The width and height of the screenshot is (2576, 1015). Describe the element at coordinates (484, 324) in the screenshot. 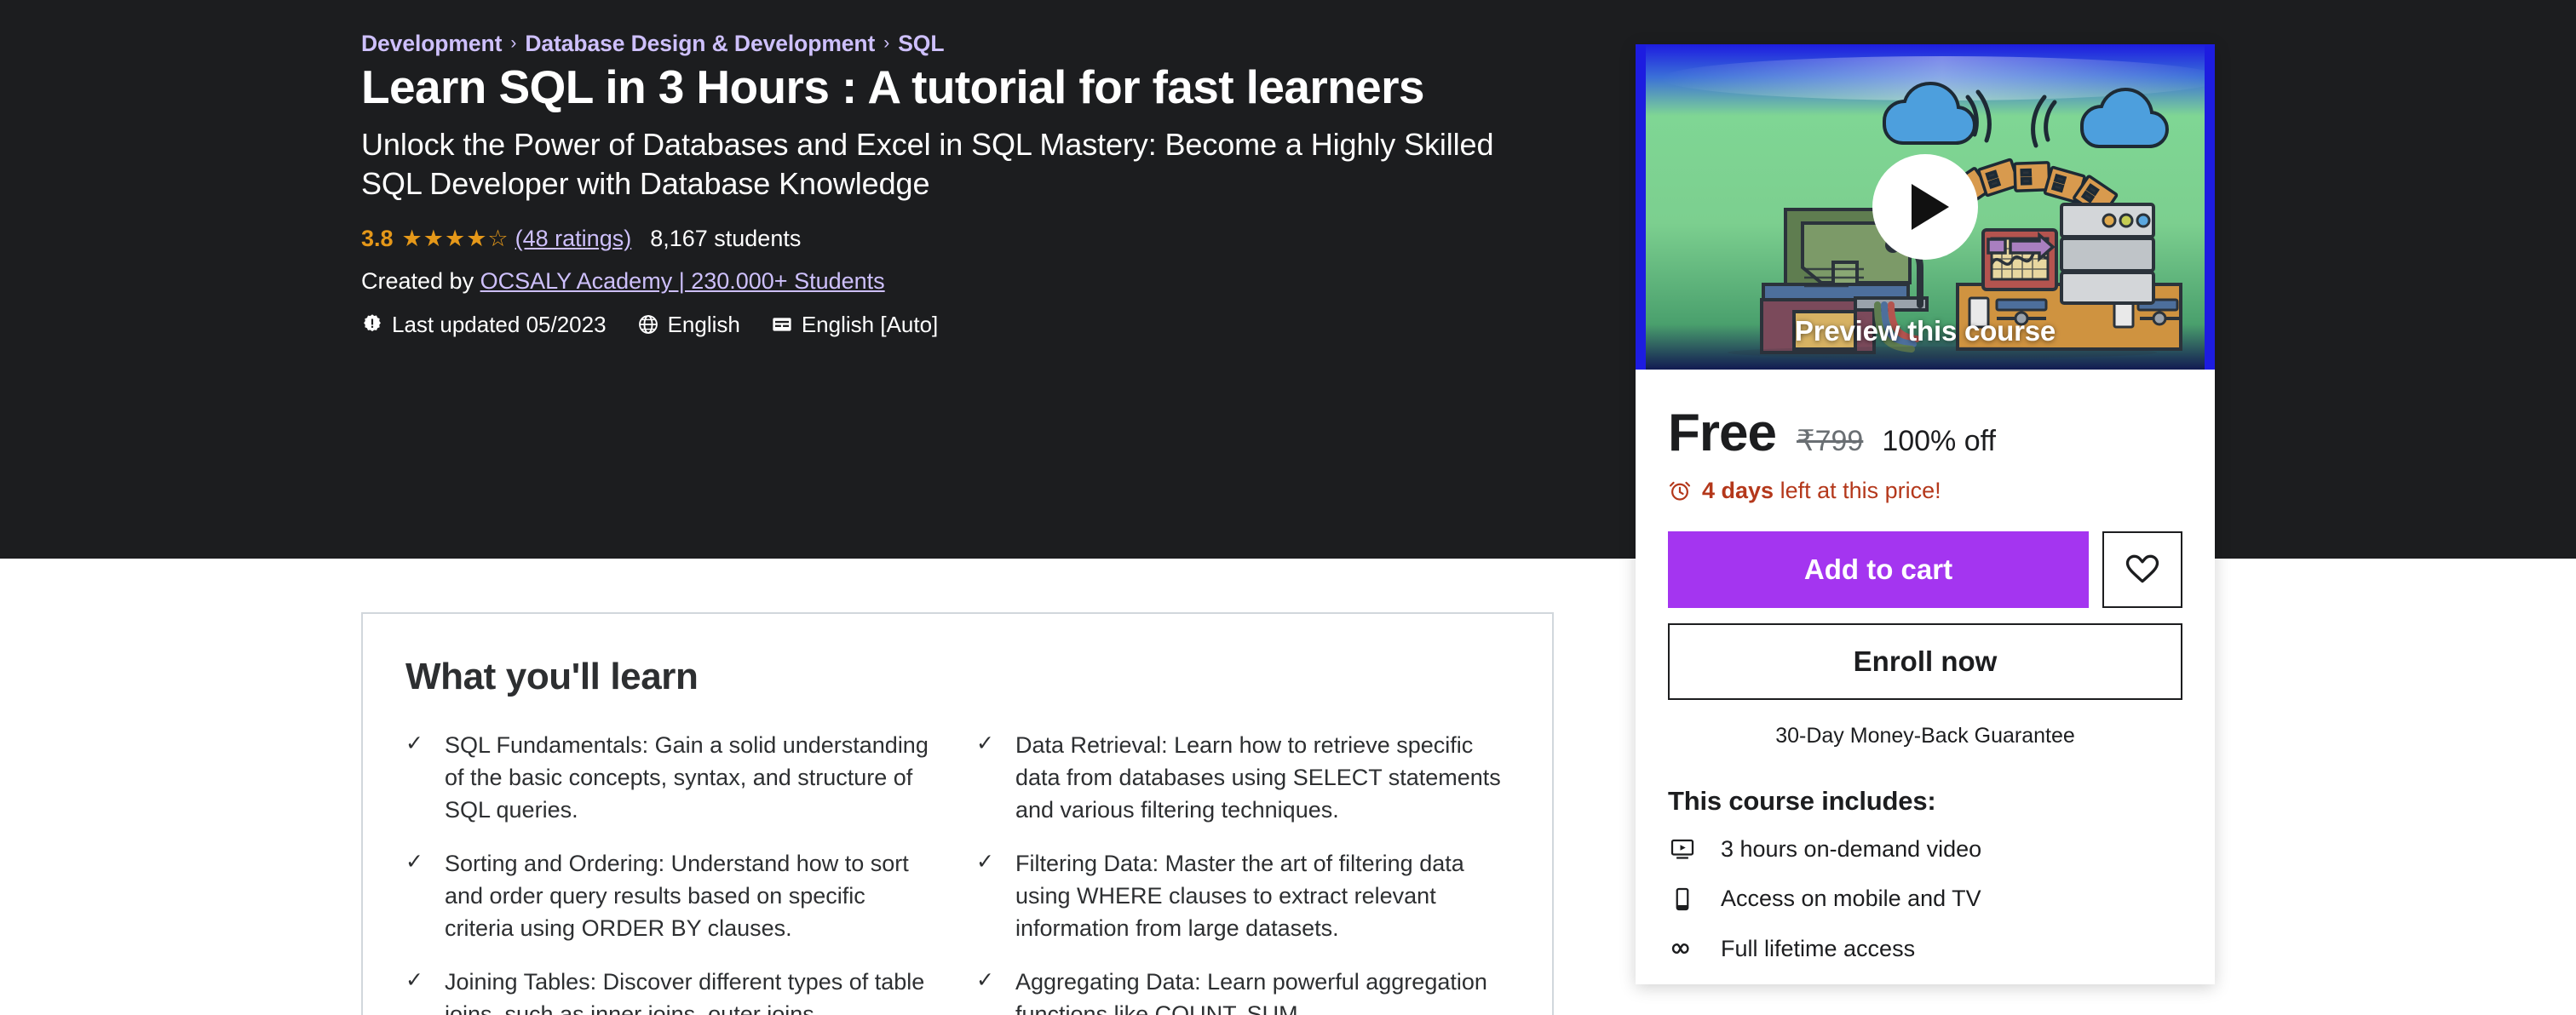

I see `meta-last-updated: Last updated 05/2023` at that location.